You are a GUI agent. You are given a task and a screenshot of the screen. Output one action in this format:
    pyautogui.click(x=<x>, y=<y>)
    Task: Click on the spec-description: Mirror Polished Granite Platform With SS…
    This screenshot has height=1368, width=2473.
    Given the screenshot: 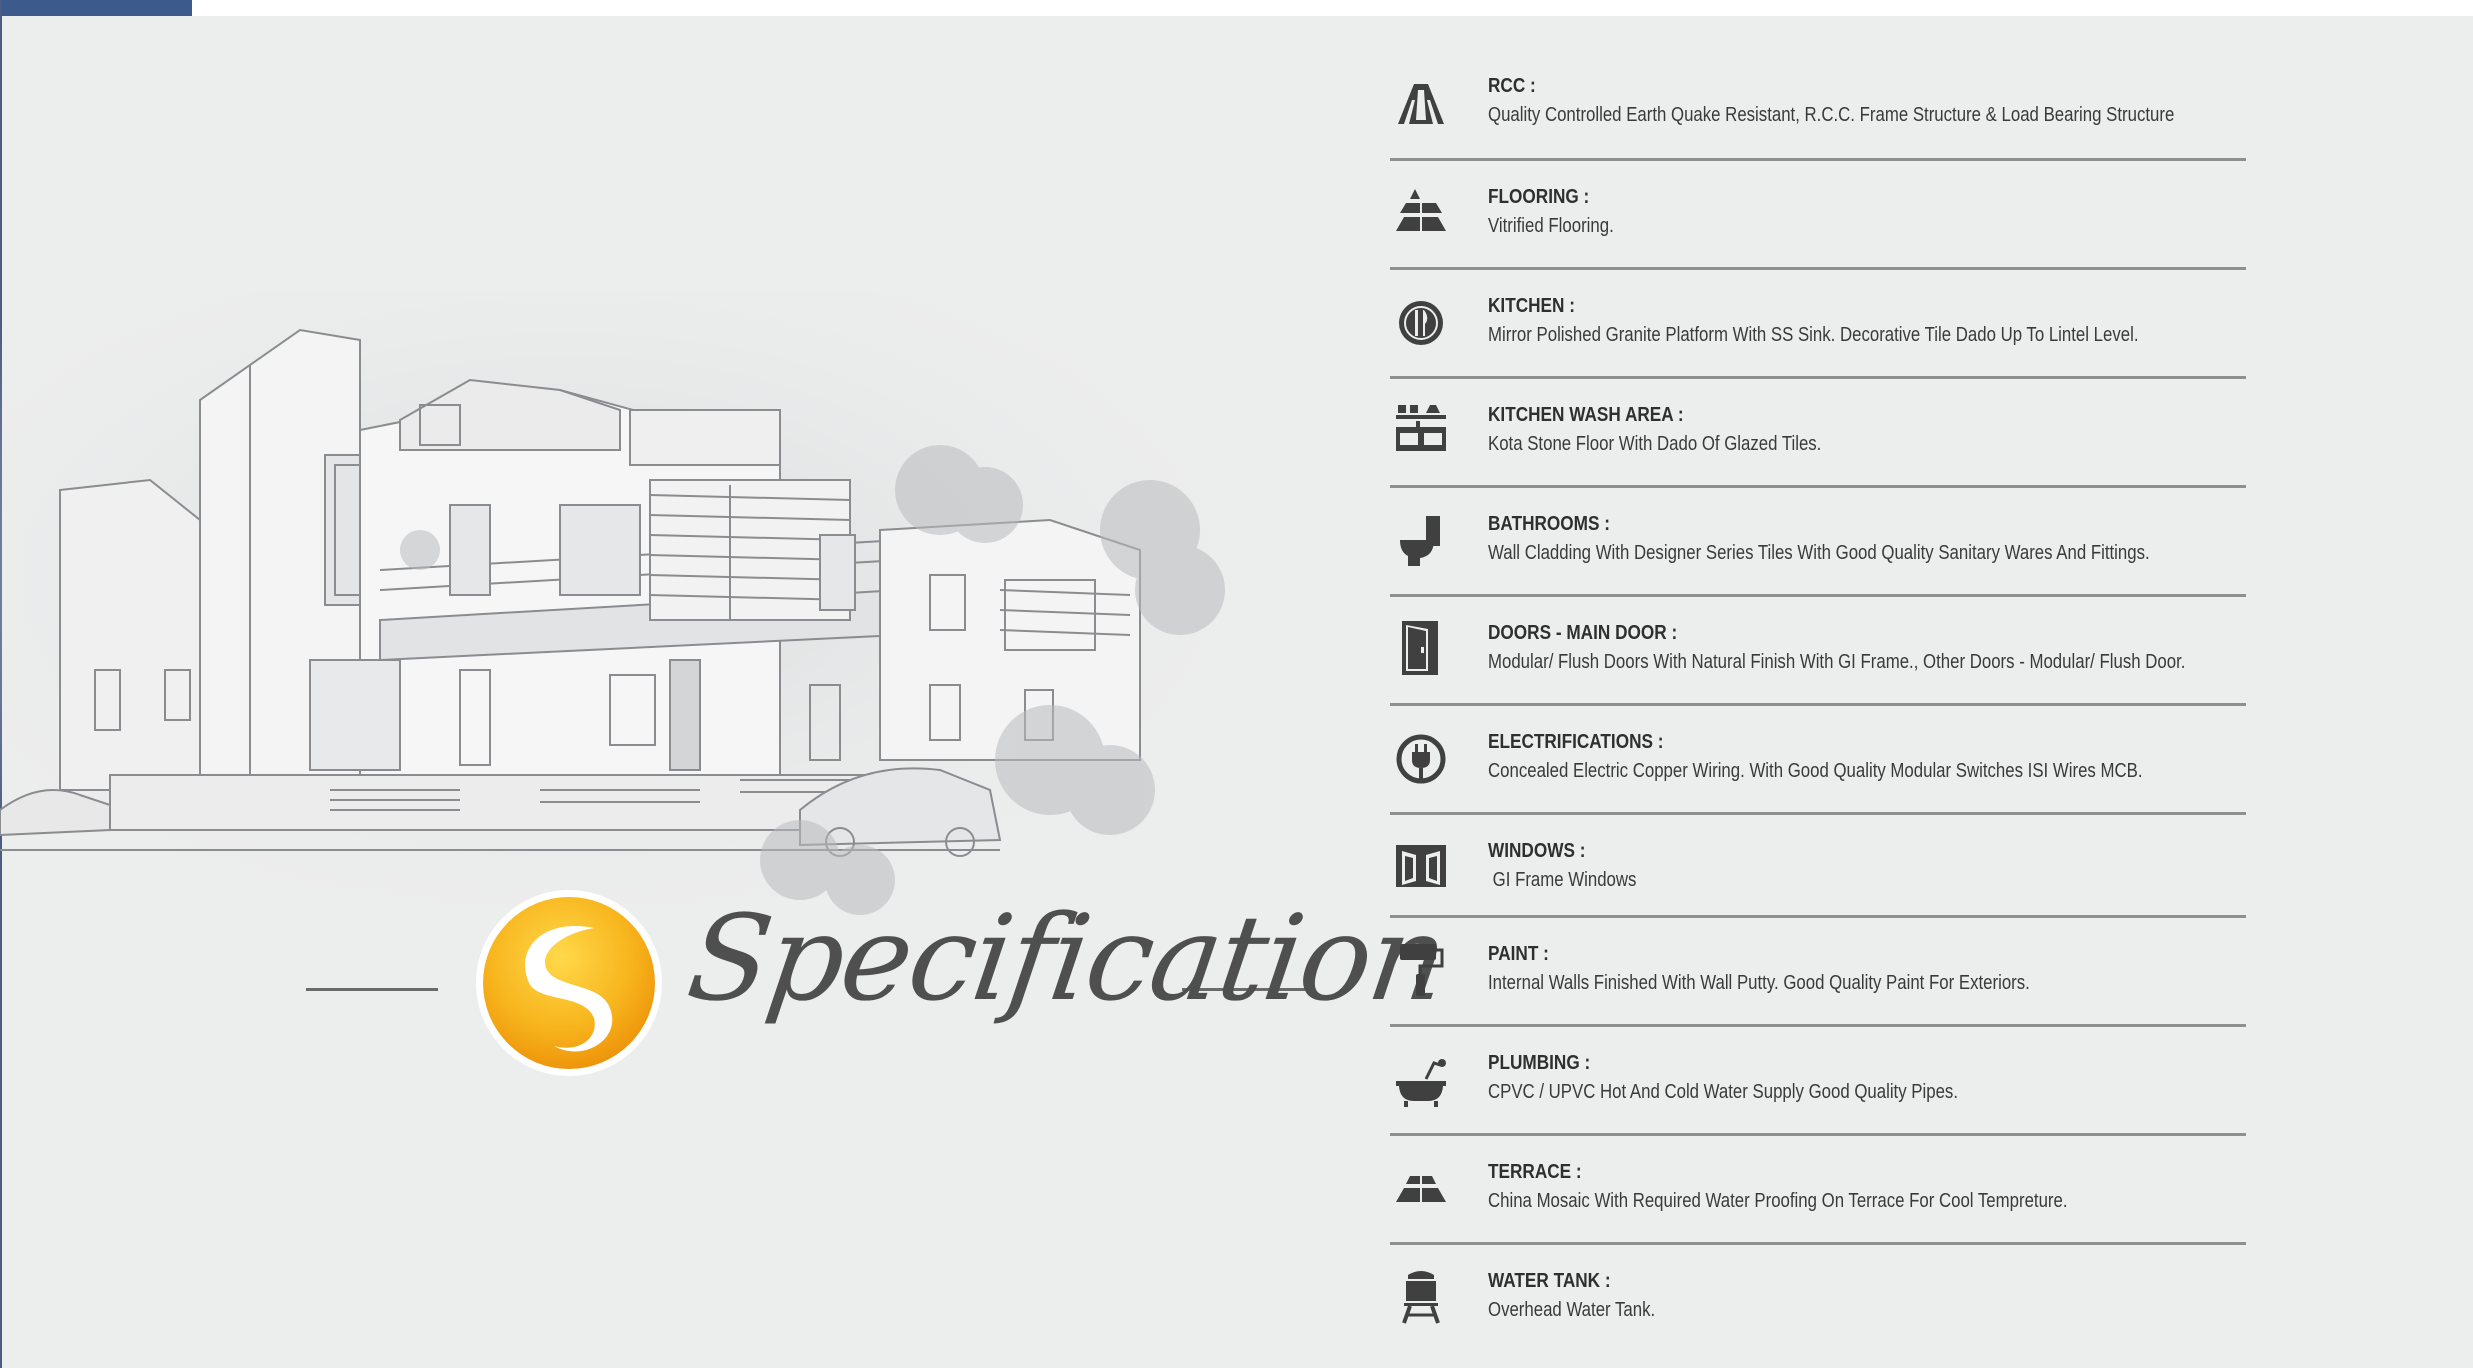 What is the action you would take?
    pyautogui.click(x=1813, y=335)
    